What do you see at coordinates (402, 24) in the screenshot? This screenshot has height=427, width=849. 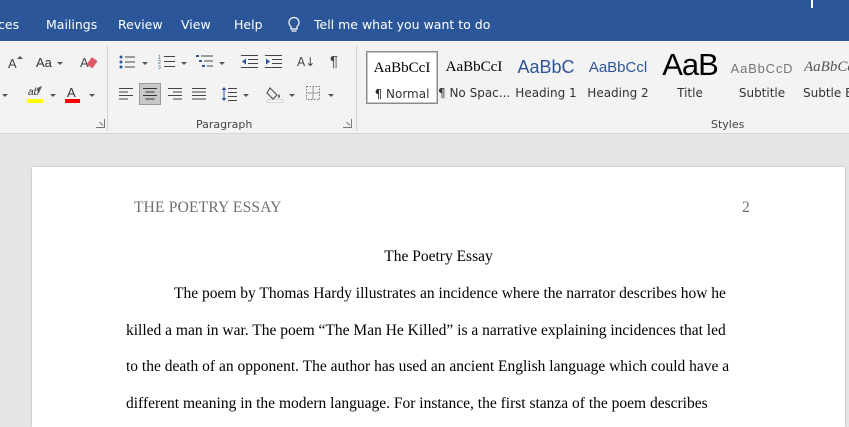 I see `tell-me-search: Tell me what you want to do` at bounding box center [402, 24].